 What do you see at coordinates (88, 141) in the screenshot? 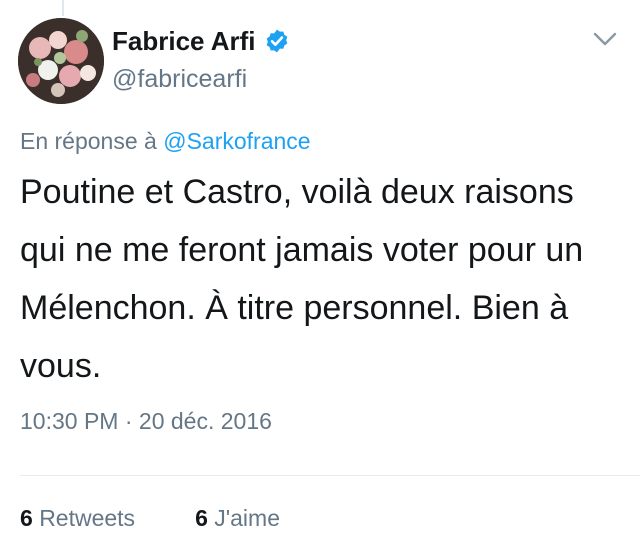
I see `reply-prefix: En réponse à` at bounding box center [88, 141].